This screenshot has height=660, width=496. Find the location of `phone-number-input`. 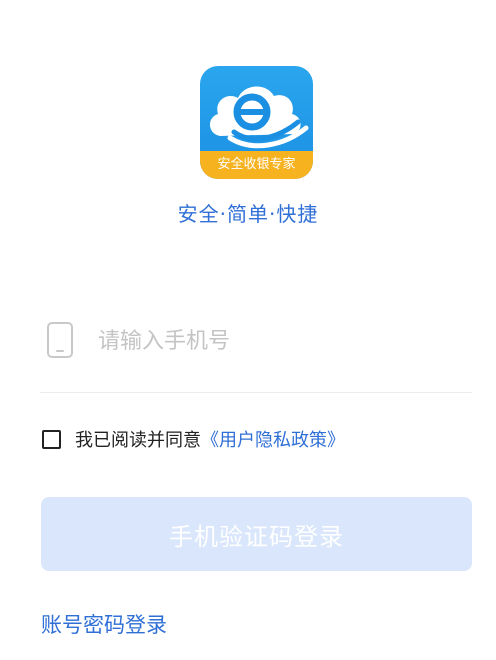

phone-number-input is located at coordinates (283, 341).